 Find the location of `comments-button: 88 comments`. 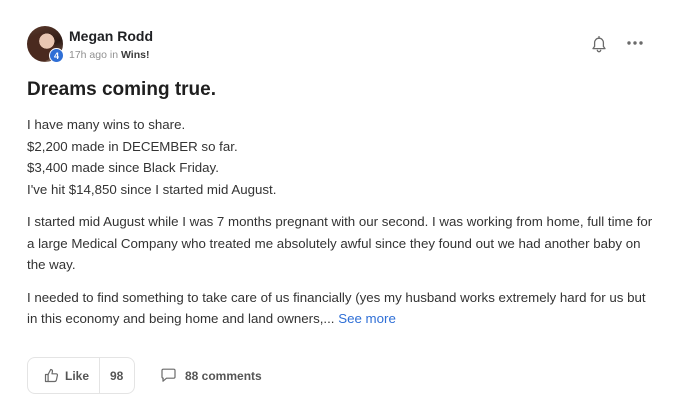

comments-button: 88 comments is located at coordinates (211, 375).